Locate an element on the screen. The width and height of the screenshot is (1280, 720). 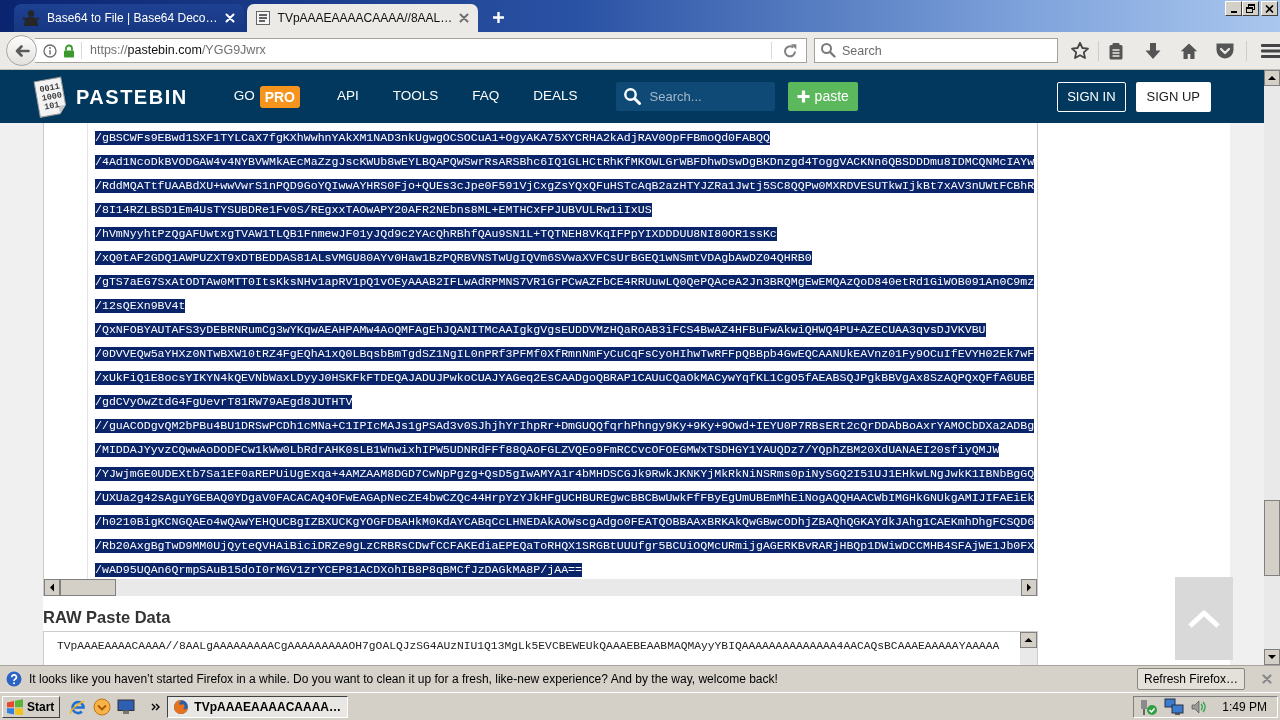
horizontal-scrollbar is located at coordinates (540, 587).